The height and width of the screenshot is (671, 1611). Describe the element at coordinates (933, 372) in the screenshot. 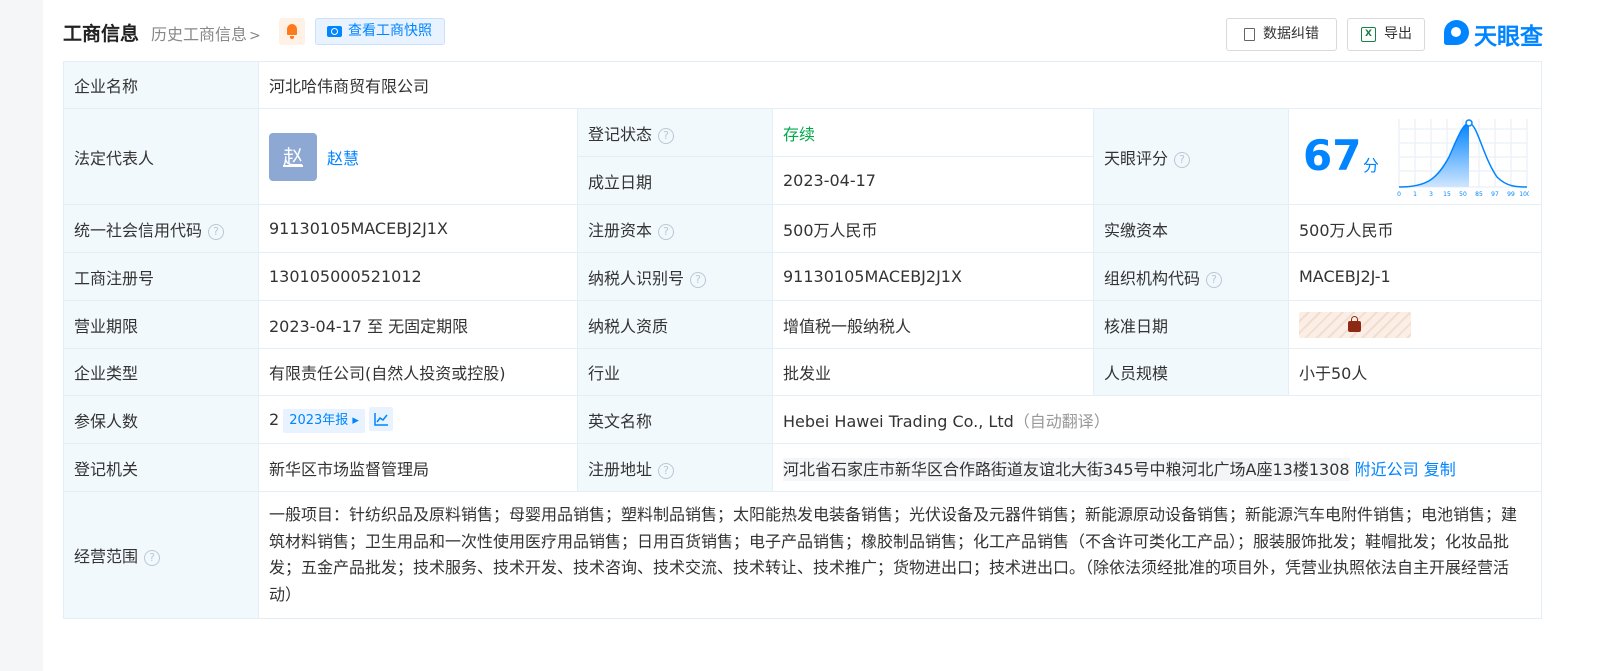

I see `industry: 批发业` at that location.